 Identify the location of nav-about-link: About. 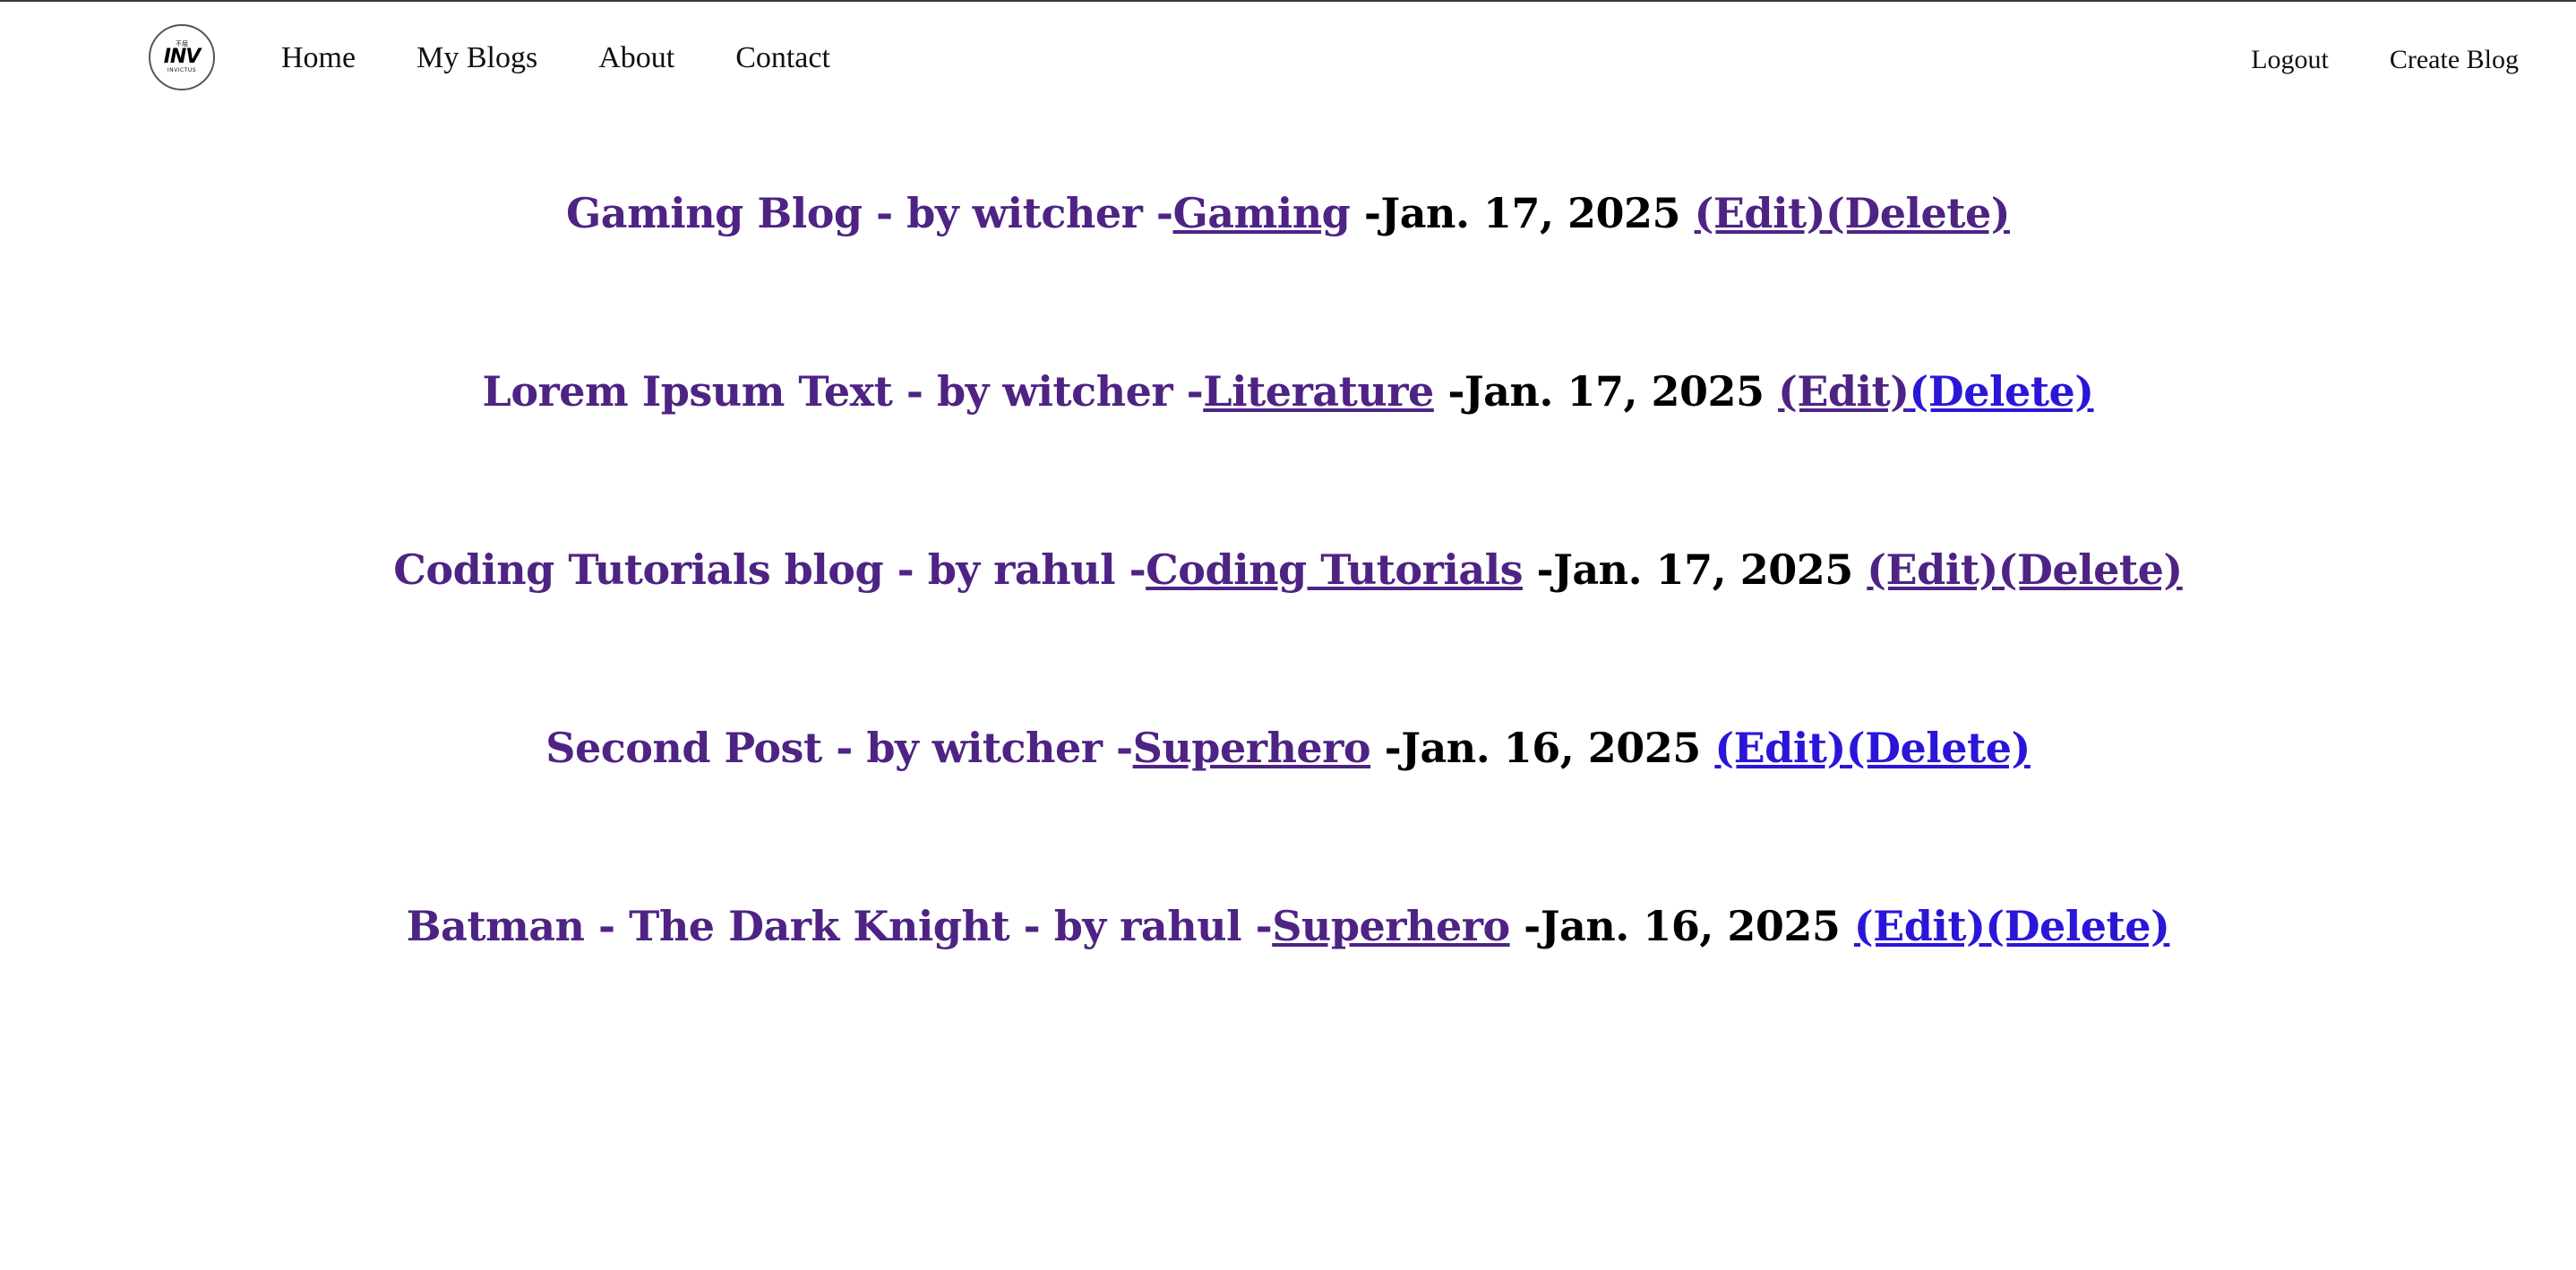
(636, 58).